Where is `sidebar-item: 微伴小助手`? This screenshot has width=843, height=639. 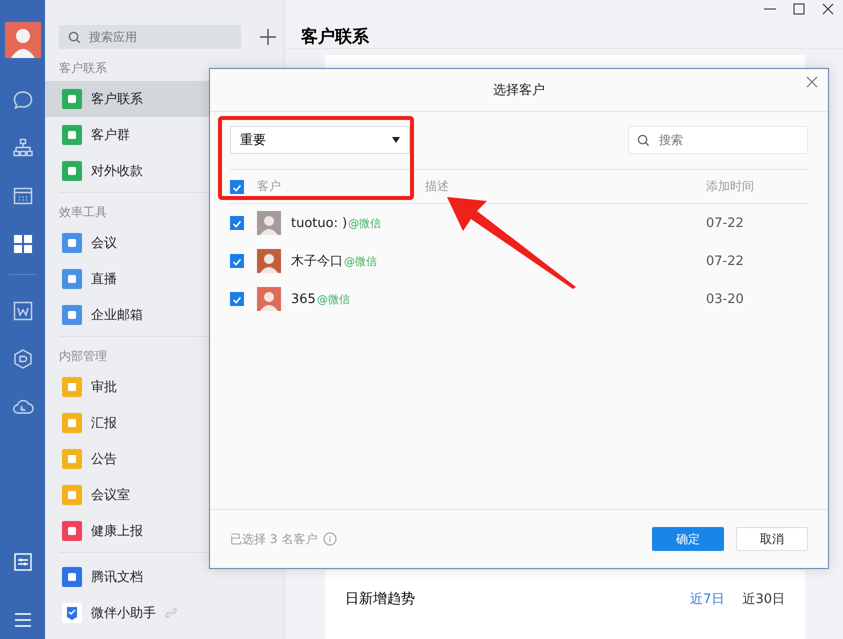 sidebar-item: 微伴小助手 is located at coordinates (164, 613).